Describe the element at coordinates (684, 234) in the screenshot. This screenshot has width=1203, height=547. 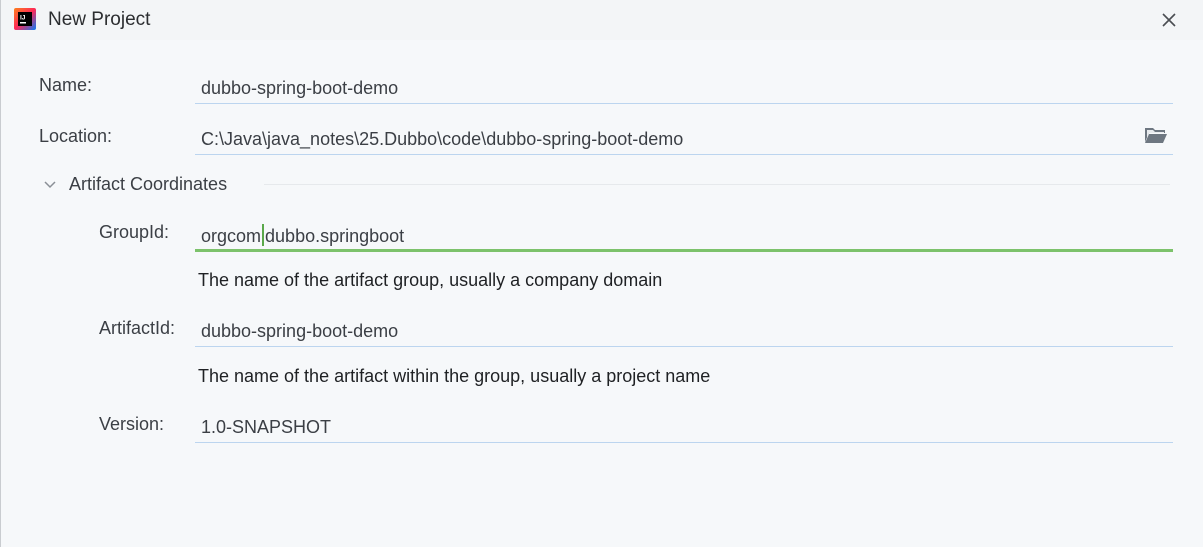
I see `groupid-field: orgcom dubbo.springboot` at that location.